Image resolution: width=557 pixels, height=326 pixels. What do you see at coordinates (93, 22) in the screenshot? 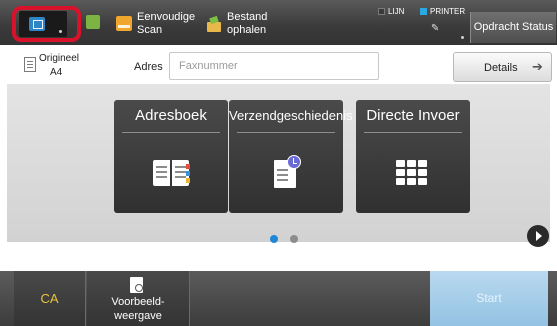
I see `green-mode-icon` at bounding box center [93, 22].